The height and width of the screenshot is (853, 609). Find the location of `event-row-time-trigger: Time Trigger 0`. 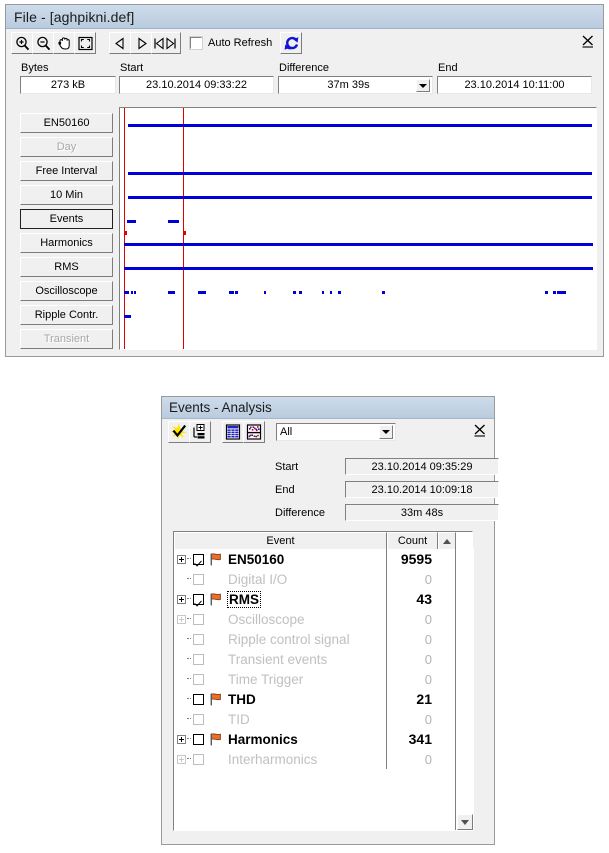

event-row-time-trigger: Time Trigger 0 is located at coordinates (323, 679).